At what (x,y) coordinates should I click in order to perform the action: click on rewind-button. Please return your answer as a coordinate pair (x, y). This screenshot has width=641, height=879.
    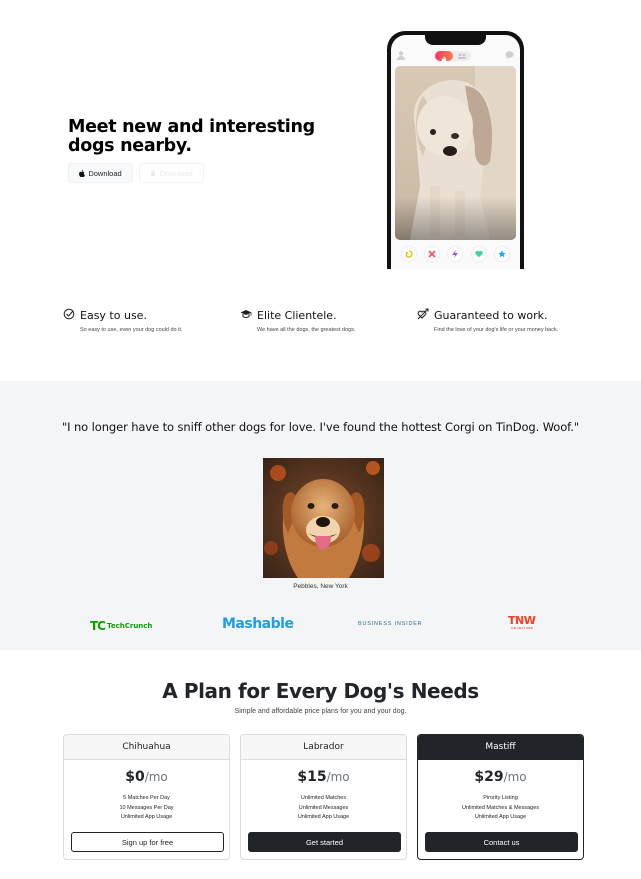
    Looking at the image, I should click on (408, 254).